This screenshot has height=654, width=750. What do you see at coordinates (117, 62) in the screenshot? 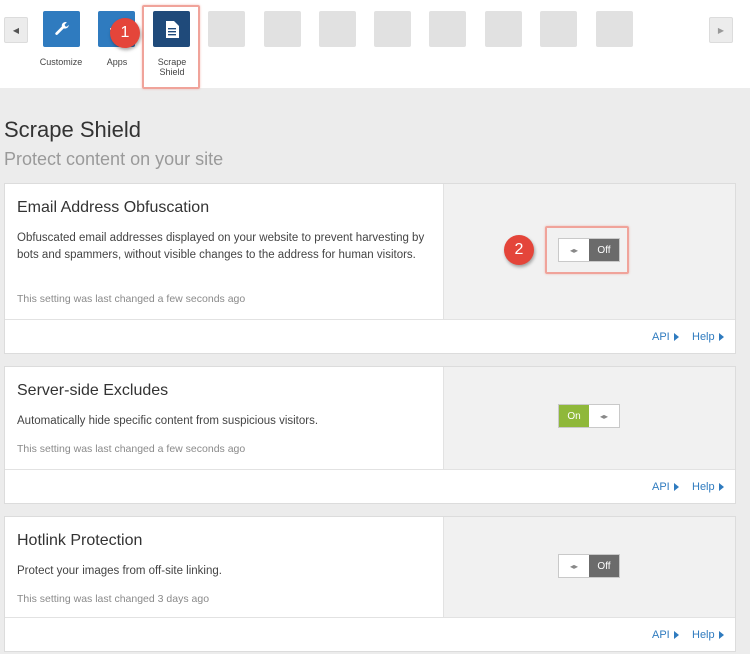
I see `apps-tile-label: Apps` at bounding box center [117, 62].